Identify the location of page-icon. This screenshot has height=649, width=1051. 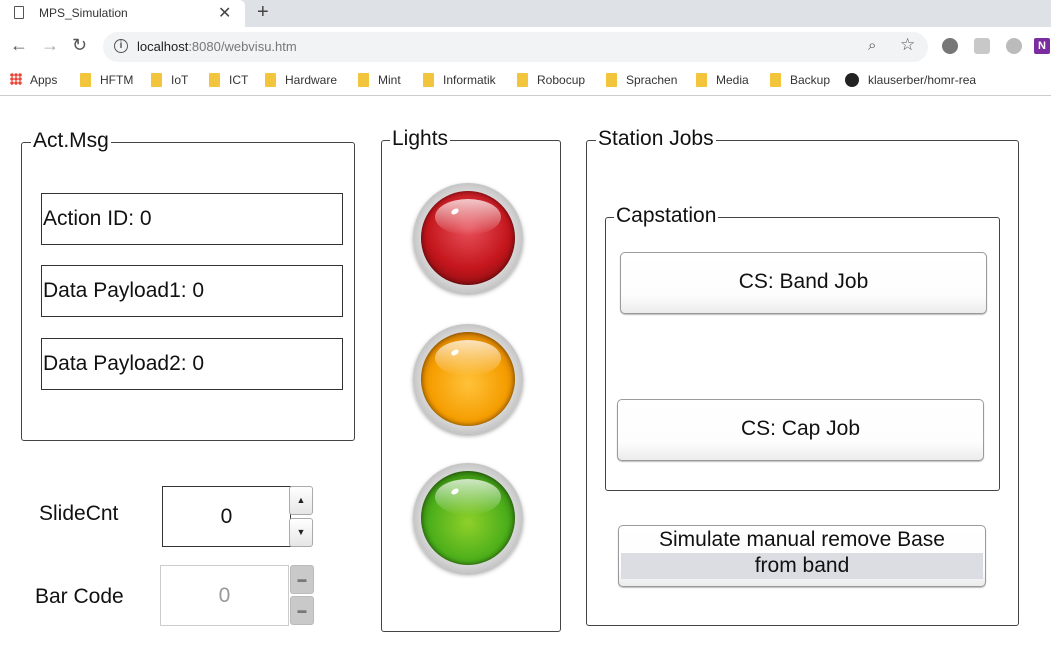
(19, 12).